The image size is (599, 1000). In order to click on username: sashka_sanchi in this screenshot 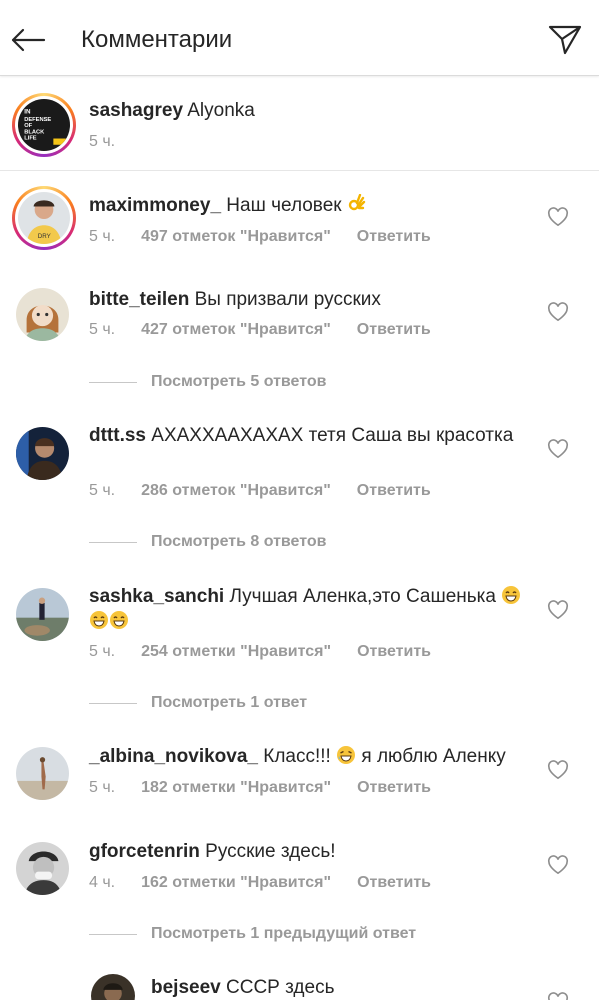, I will do `click(156, 596)`.